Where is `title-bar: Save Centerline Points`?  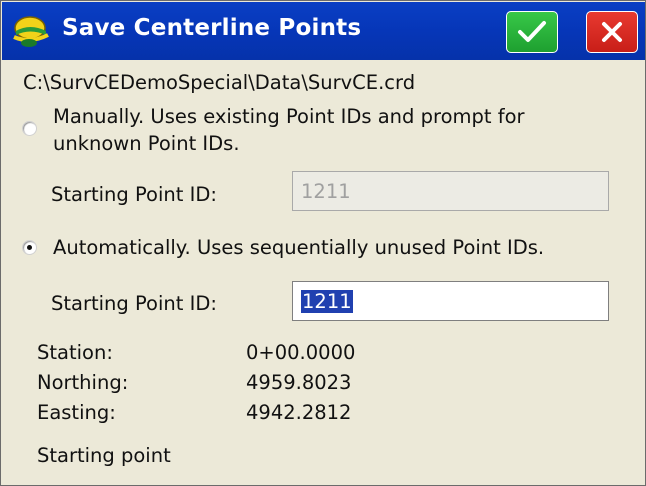 title-bar: Save Centerline Points is located at coordinates (323, 31).